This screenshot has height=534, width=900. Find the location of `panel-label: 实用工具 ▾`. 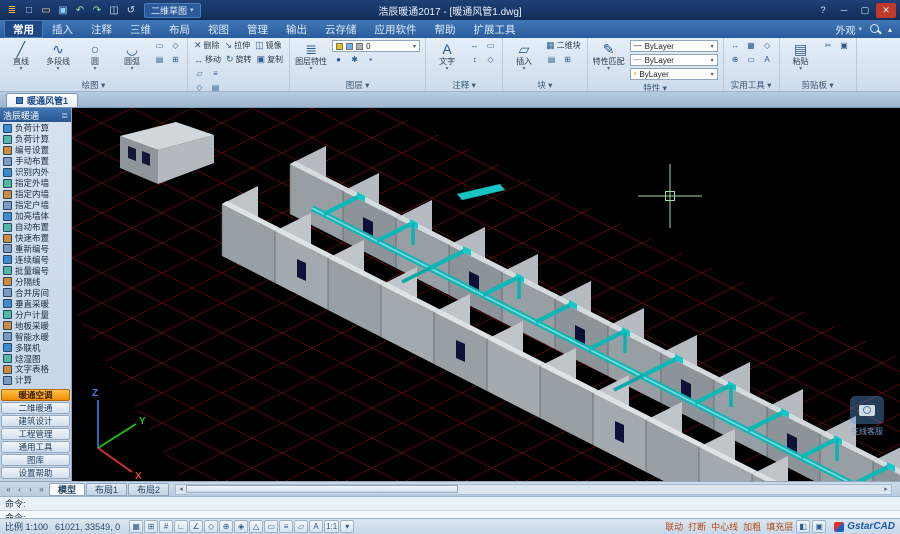

panel-label: 实用工具 ▾ is located at coordinates (751, 85).